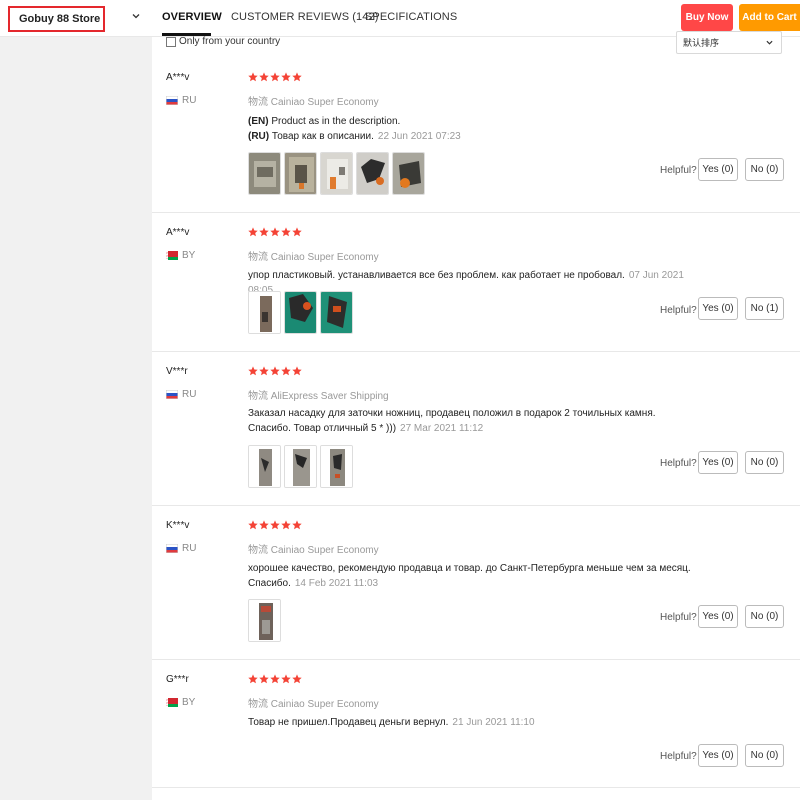 The height and width of the screenshot is (800, 800). What do you see at coordinates (229, 41) in the screenshot?
I see `only-country-label: Only from your country` at bounding box center [229, 41].